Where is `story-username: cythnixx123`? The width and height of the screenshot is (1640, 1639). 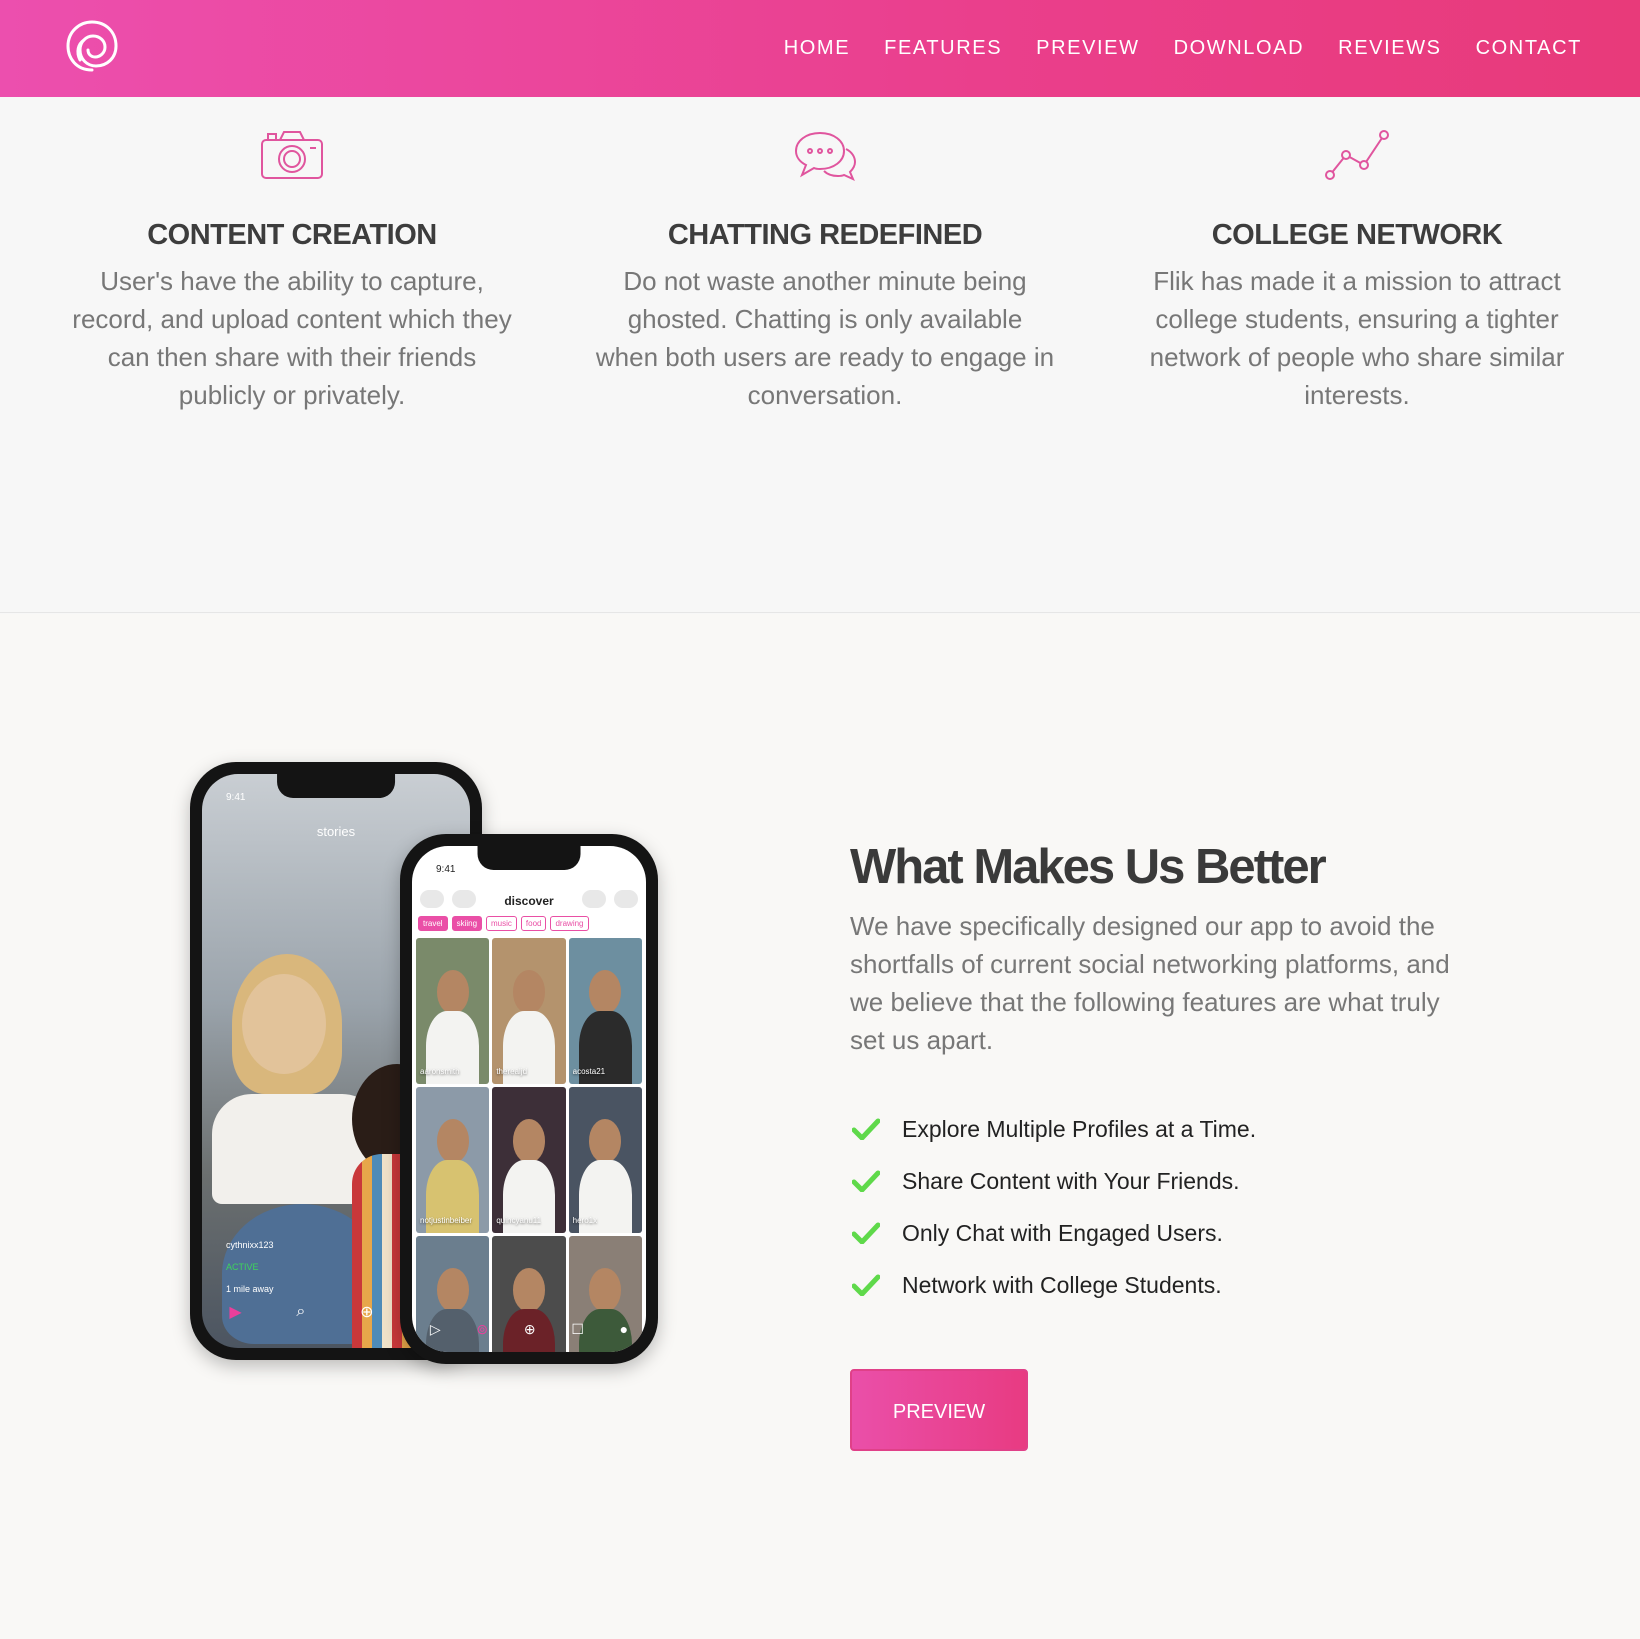
story-username: cythnixx123 is located at coordinates (250, 1245).